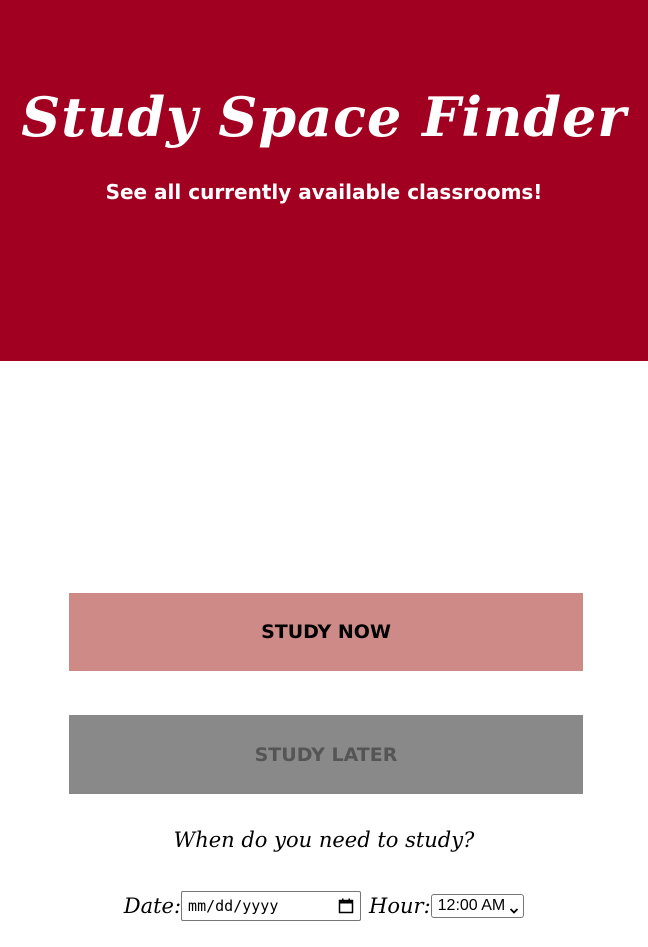 Image resolution: width=648 pixels, height=947 pixels. Describe the element at coordinates (471, 905) in the screenshot. I see `hour-select-value: 12:00 AM` at that location.